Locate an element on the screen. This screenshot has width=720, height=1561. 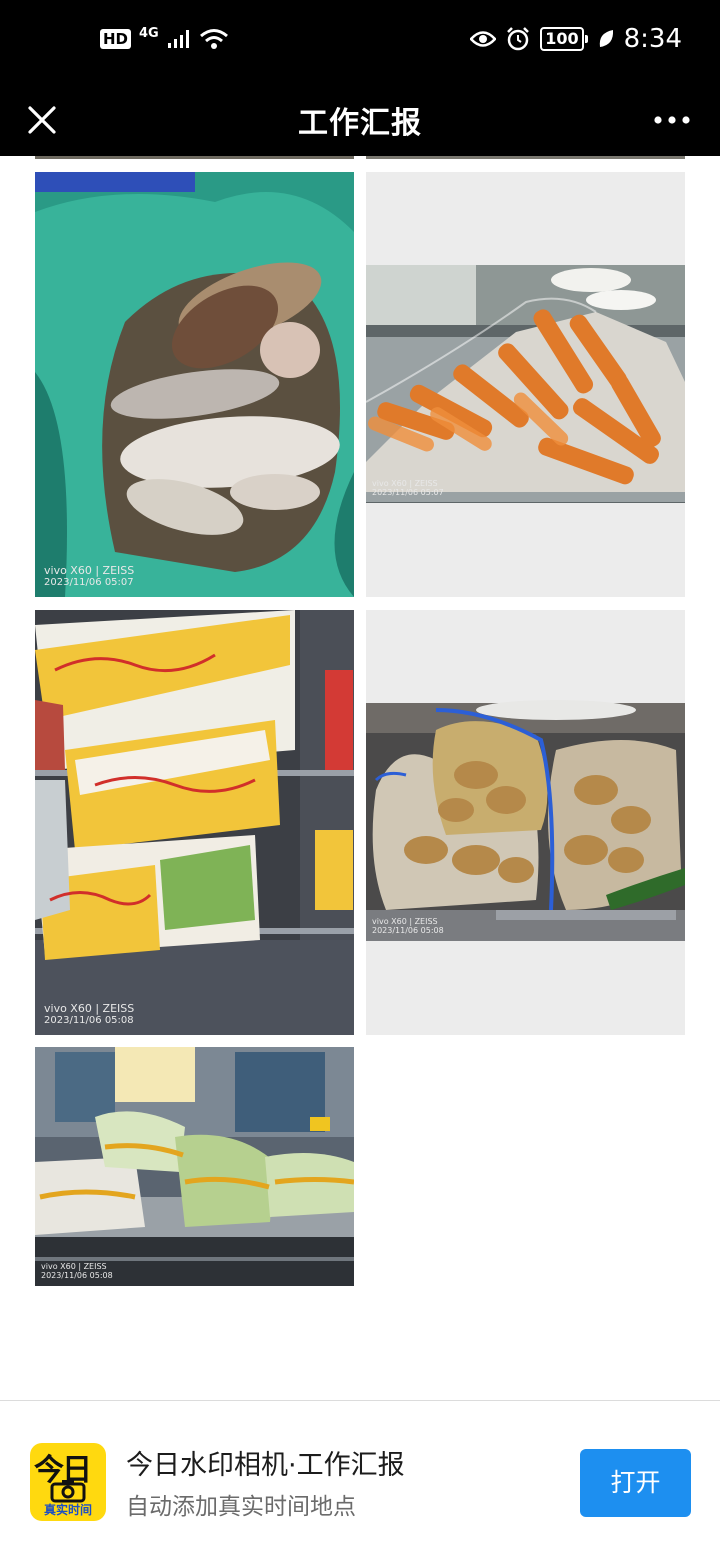
wifi-icon is located at coordinates (213, 39).